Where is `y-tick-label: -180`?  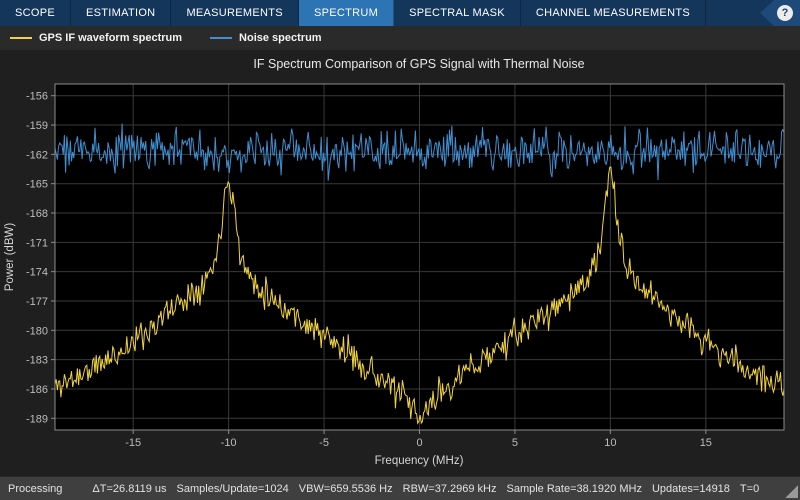
y-tick-label: -180 is located at coordinates (37, 331).